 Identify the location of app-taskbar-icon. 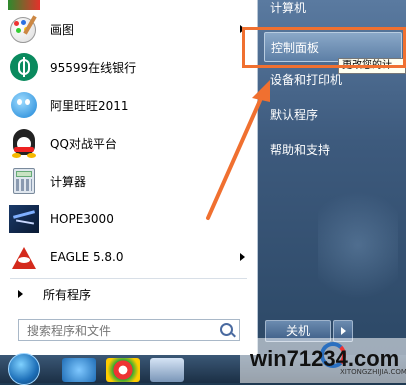
(167, 370).